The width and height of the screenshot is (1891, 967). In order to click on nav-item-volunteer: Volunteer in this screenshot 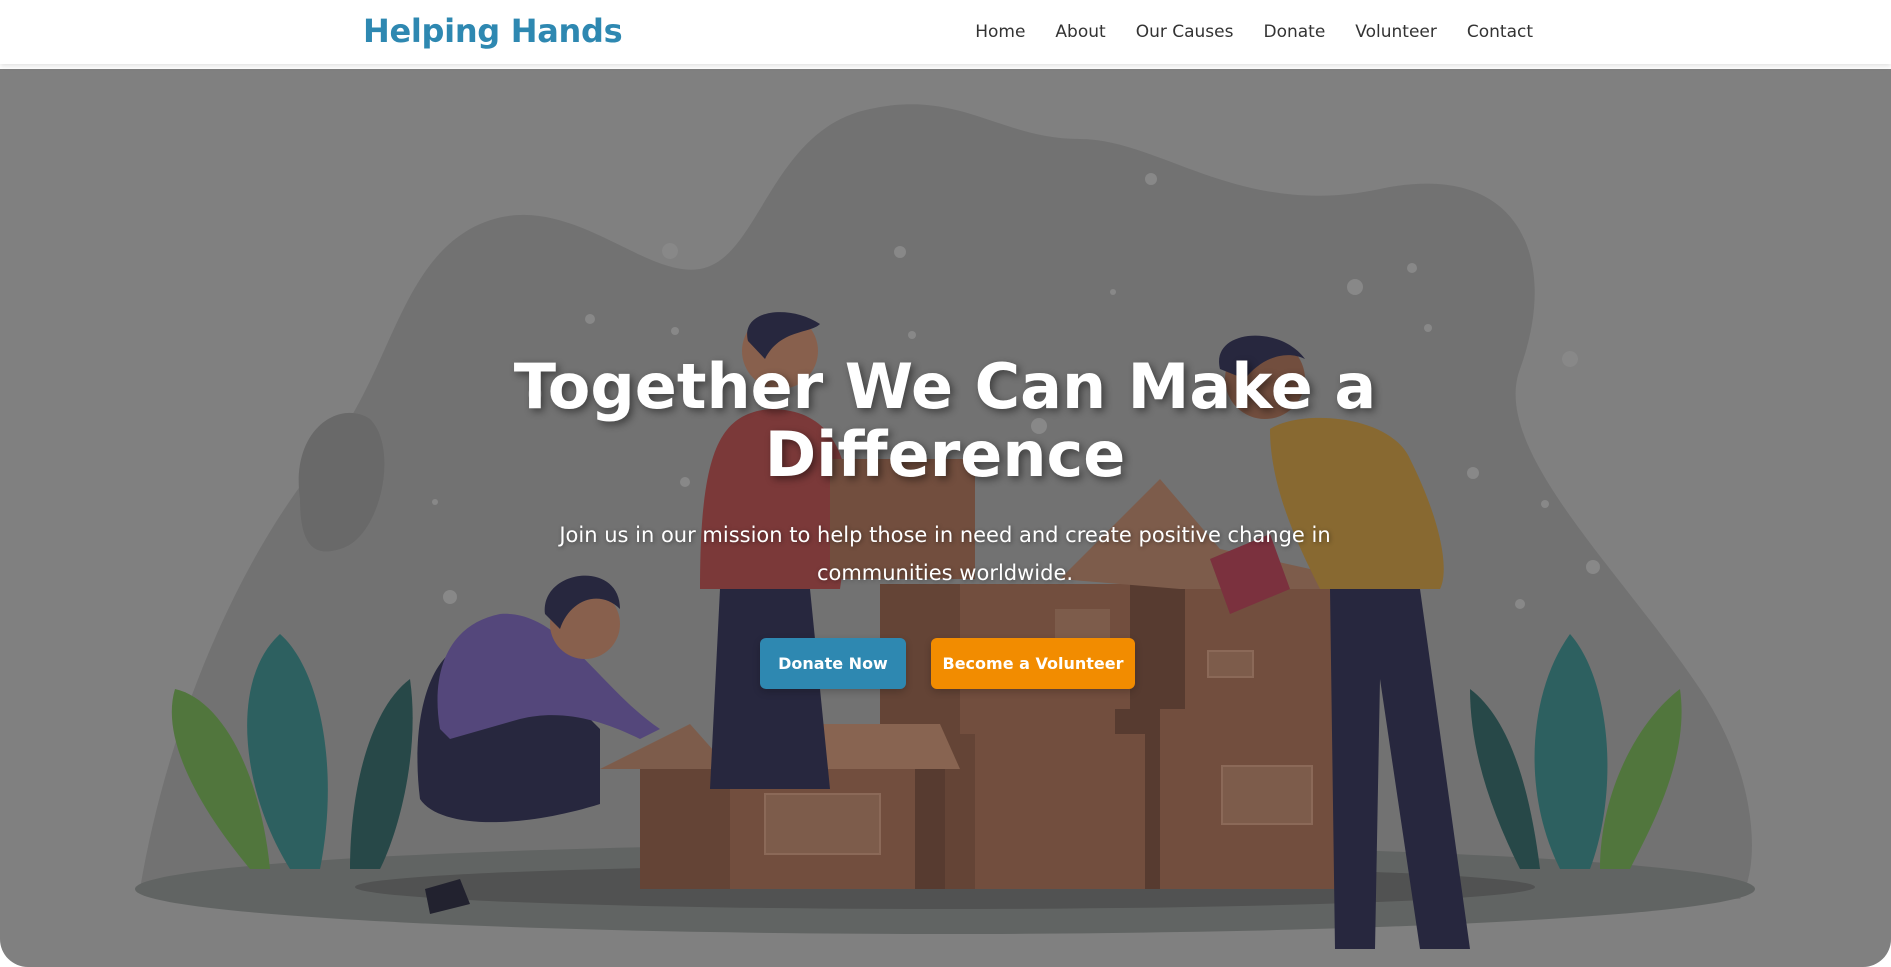, I will do `click(1396, 32)`.